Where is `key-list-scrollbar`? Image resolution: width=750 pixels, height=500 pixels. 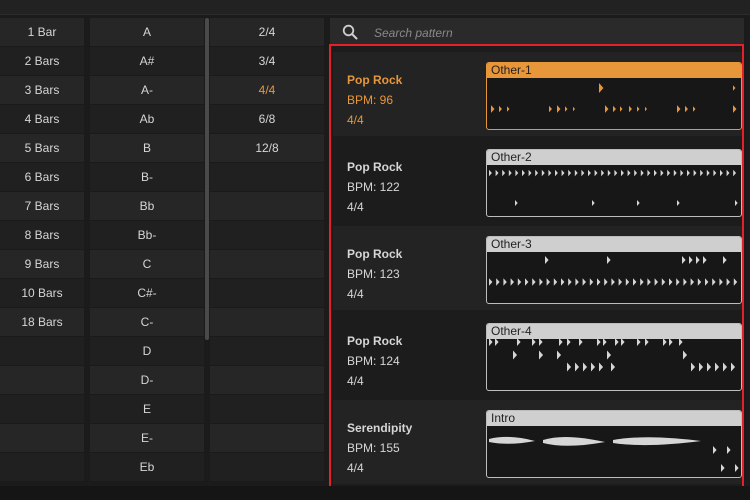
key-list-scrollbar is located at coordinates (207, 179).